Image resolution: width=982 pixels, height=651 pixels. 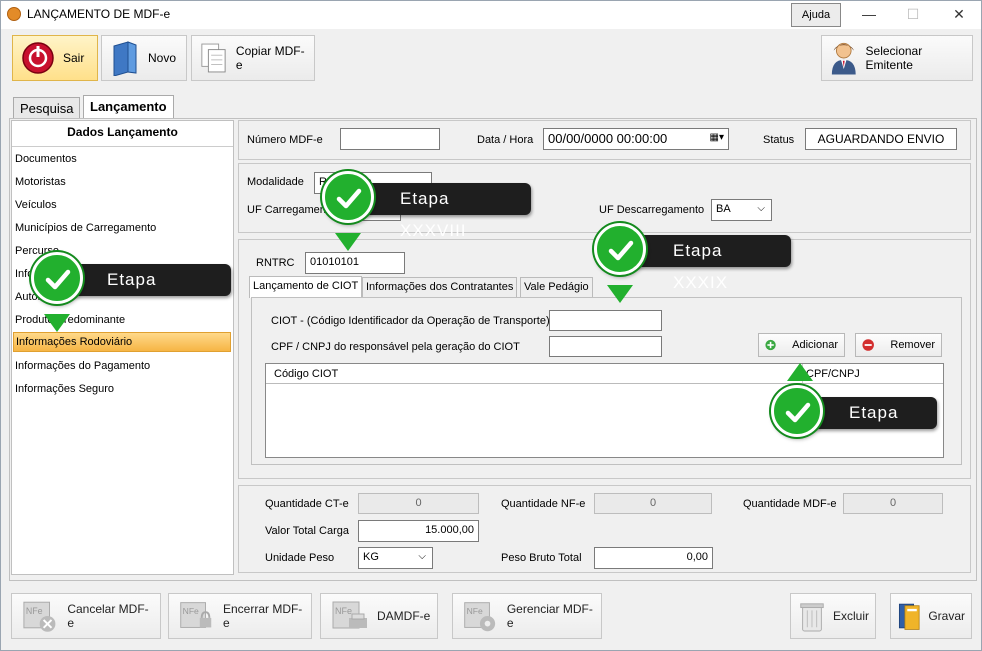 I want to click on cancel-mdfe-label: Cancelar MDF-e, so click(x=108, y=616).